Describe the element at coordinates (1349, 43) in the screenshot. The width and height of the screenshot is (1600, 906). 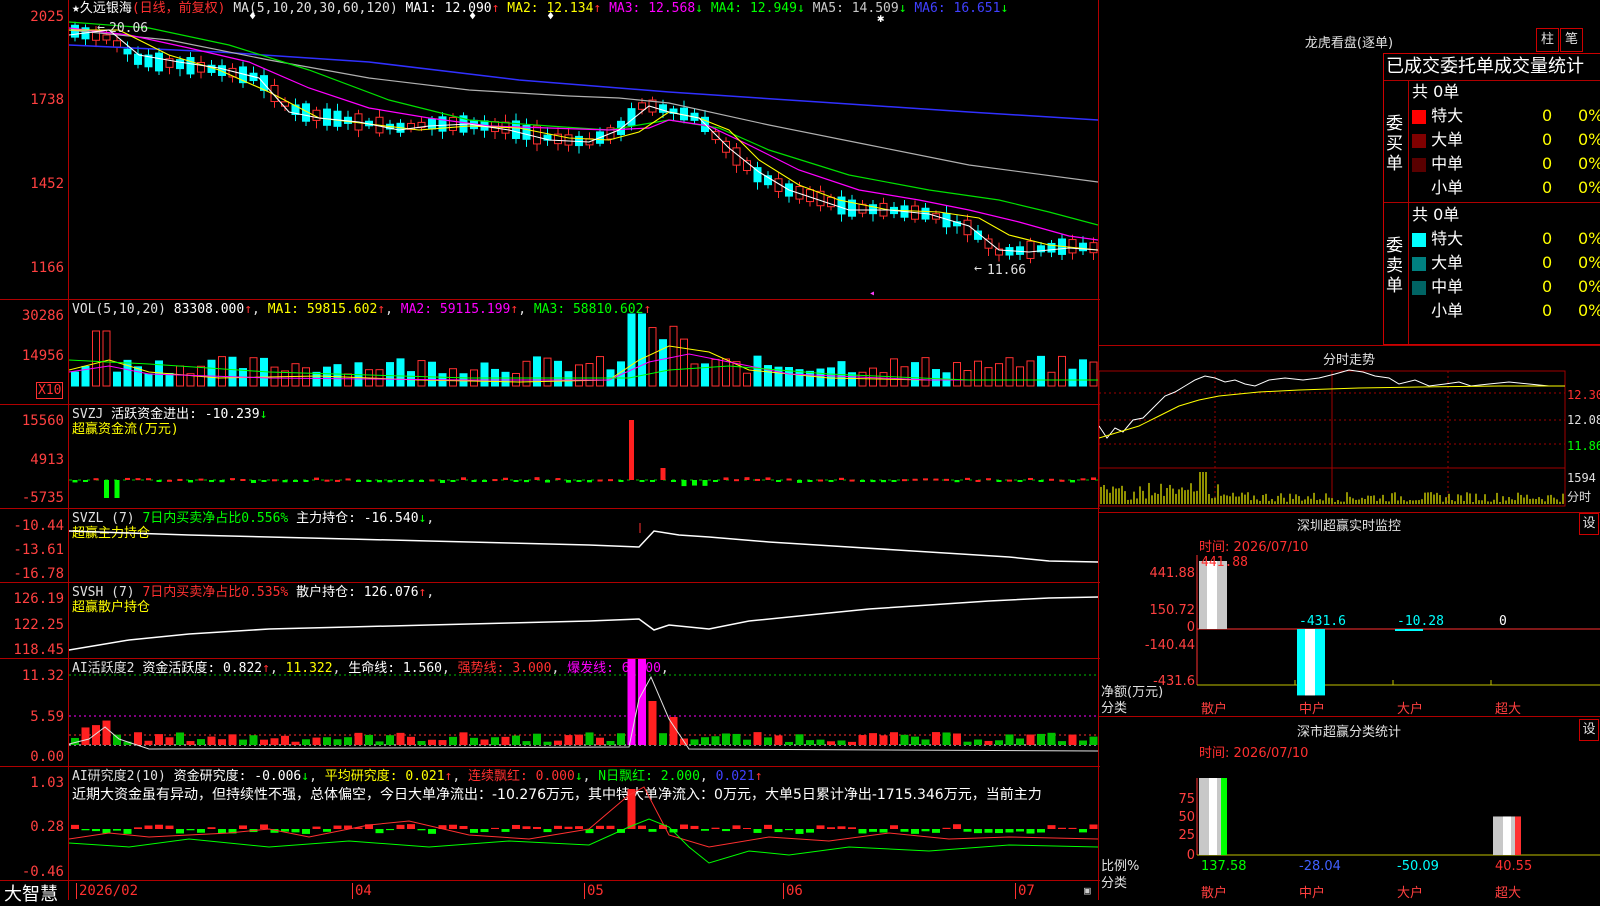
I see `right-panel-title: 龙虎看盘(逐单)` at that location.